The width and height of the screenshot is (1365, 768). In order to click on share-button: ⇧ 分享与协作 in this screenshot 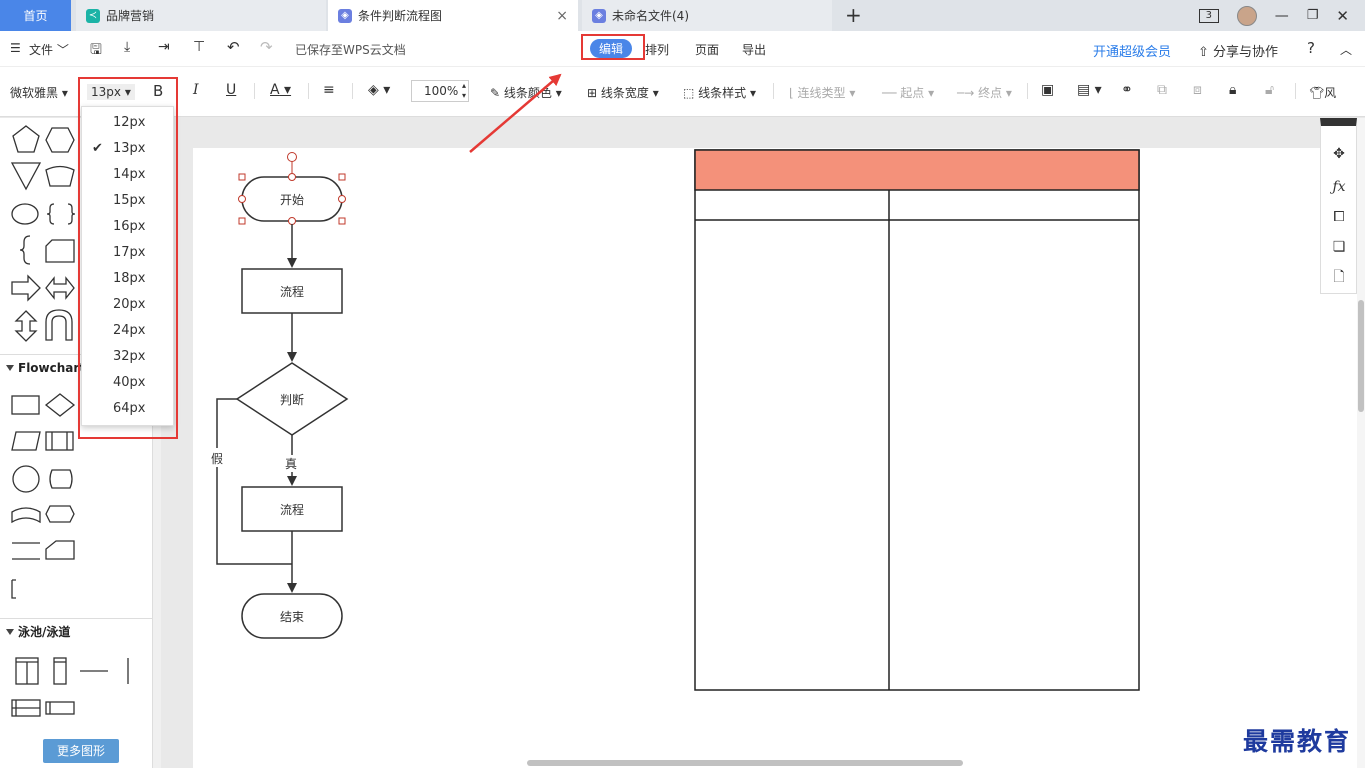, I will do `click(1238, 50)`.